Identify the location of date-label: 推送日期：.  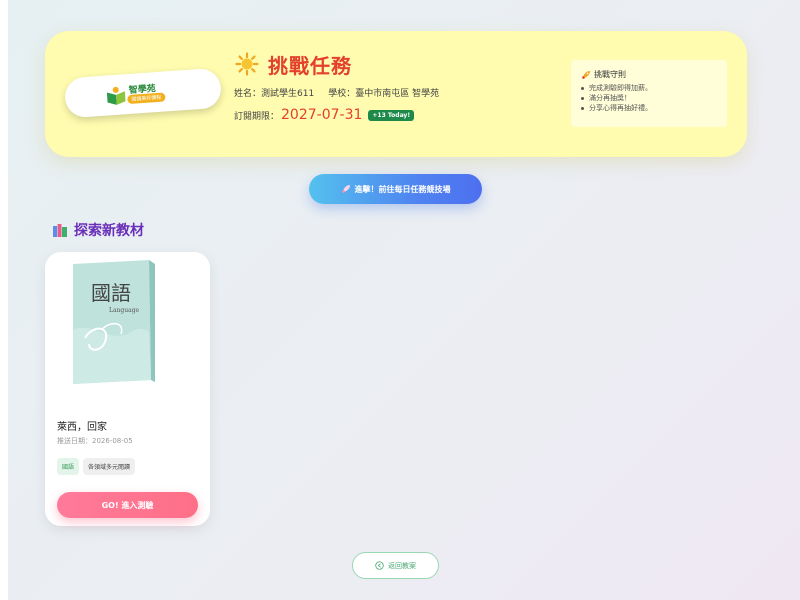
(74, 441).